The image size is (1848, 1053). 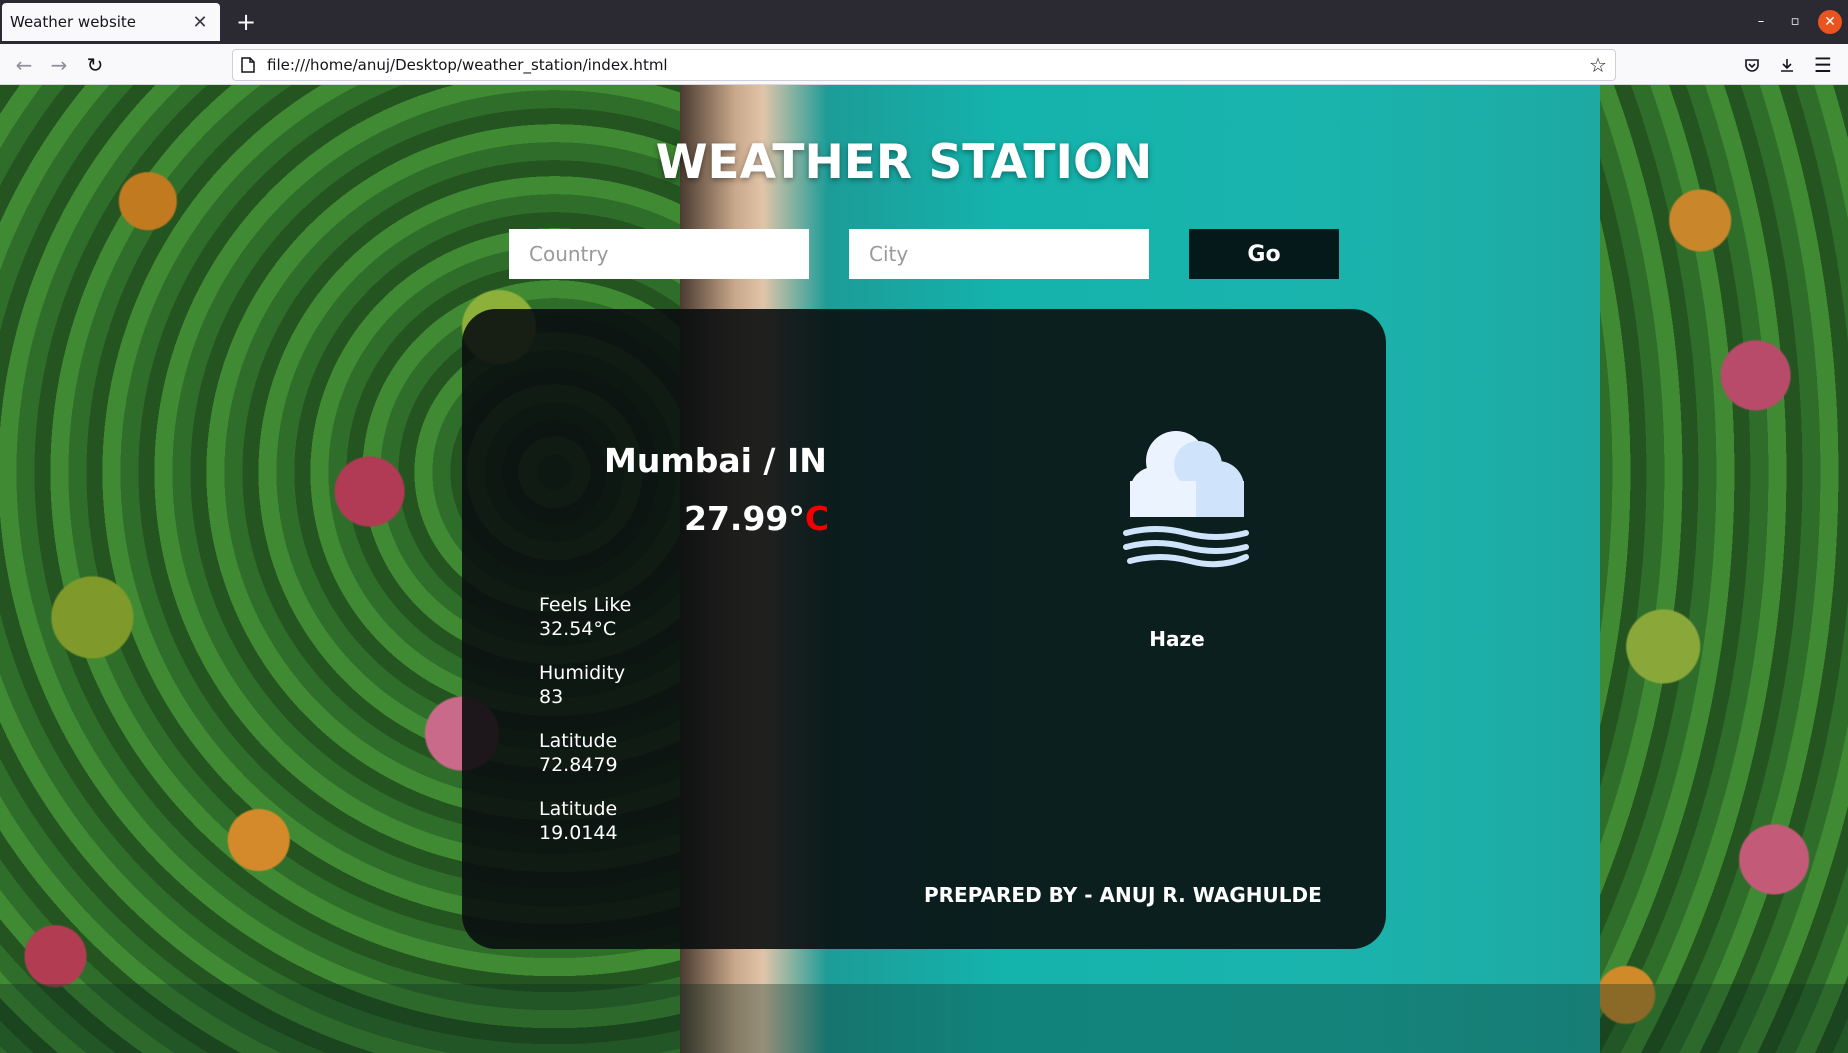 What do you see at coordinates (59, 65) in the screenshot?
I see `forward-arrow-icon: →` at bounding box center [59, 65].